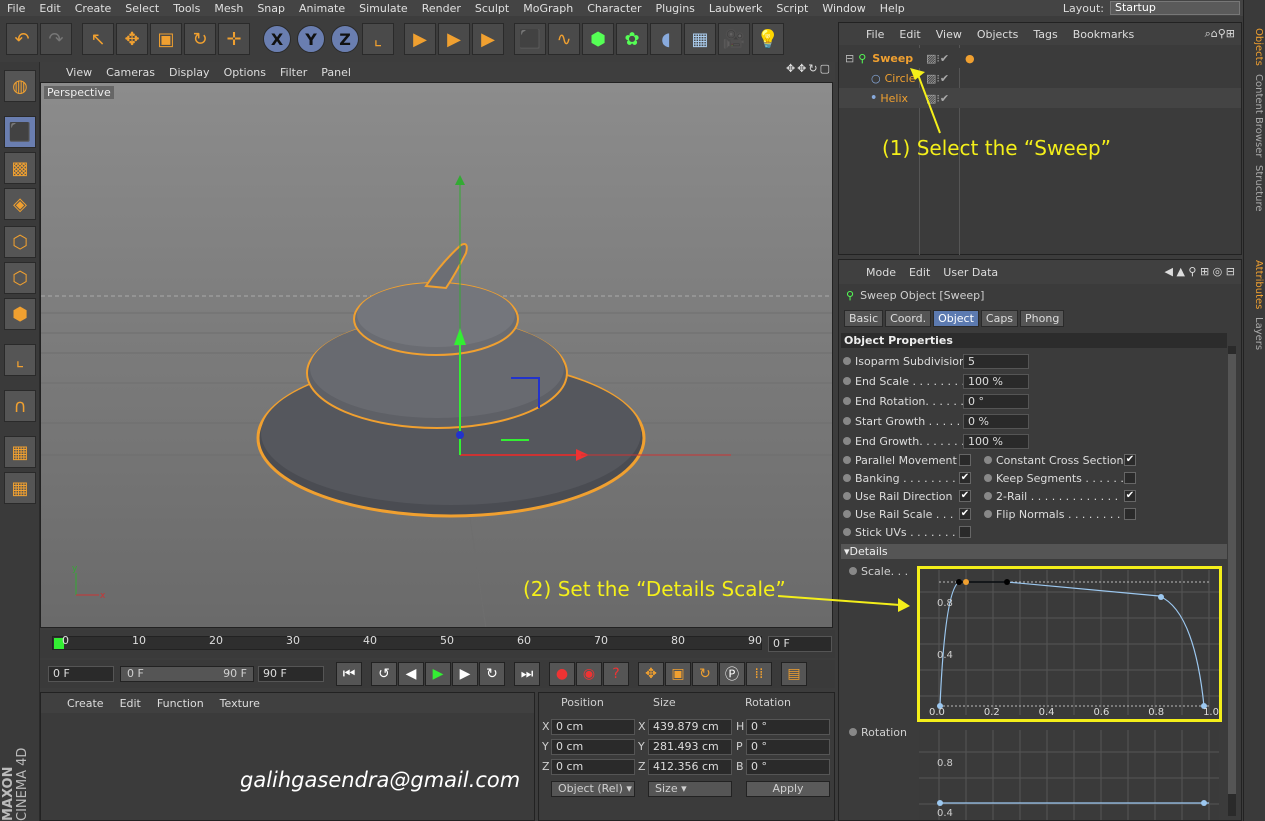 The image size is (1265, 821). Describe the element at coordinates (200, 39) in the screenshot. I see `rotate-tool-icon: ↻` at that location.